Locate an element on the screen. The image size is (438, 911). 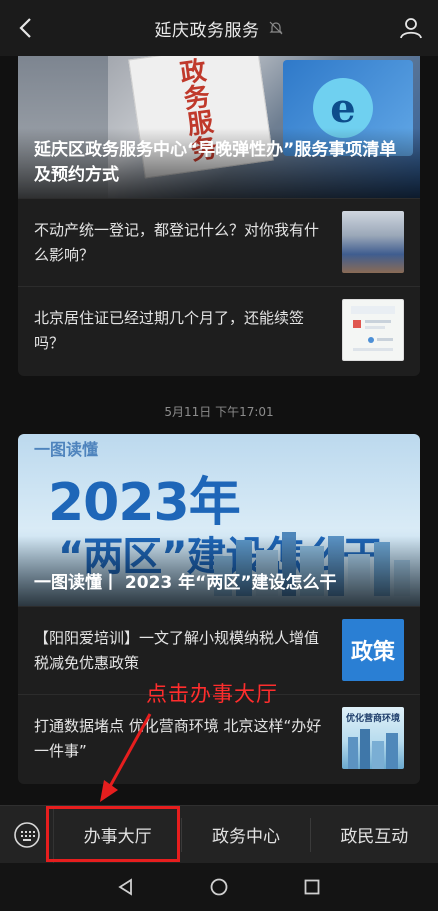
profile-button is located at coordinates (411, 28).